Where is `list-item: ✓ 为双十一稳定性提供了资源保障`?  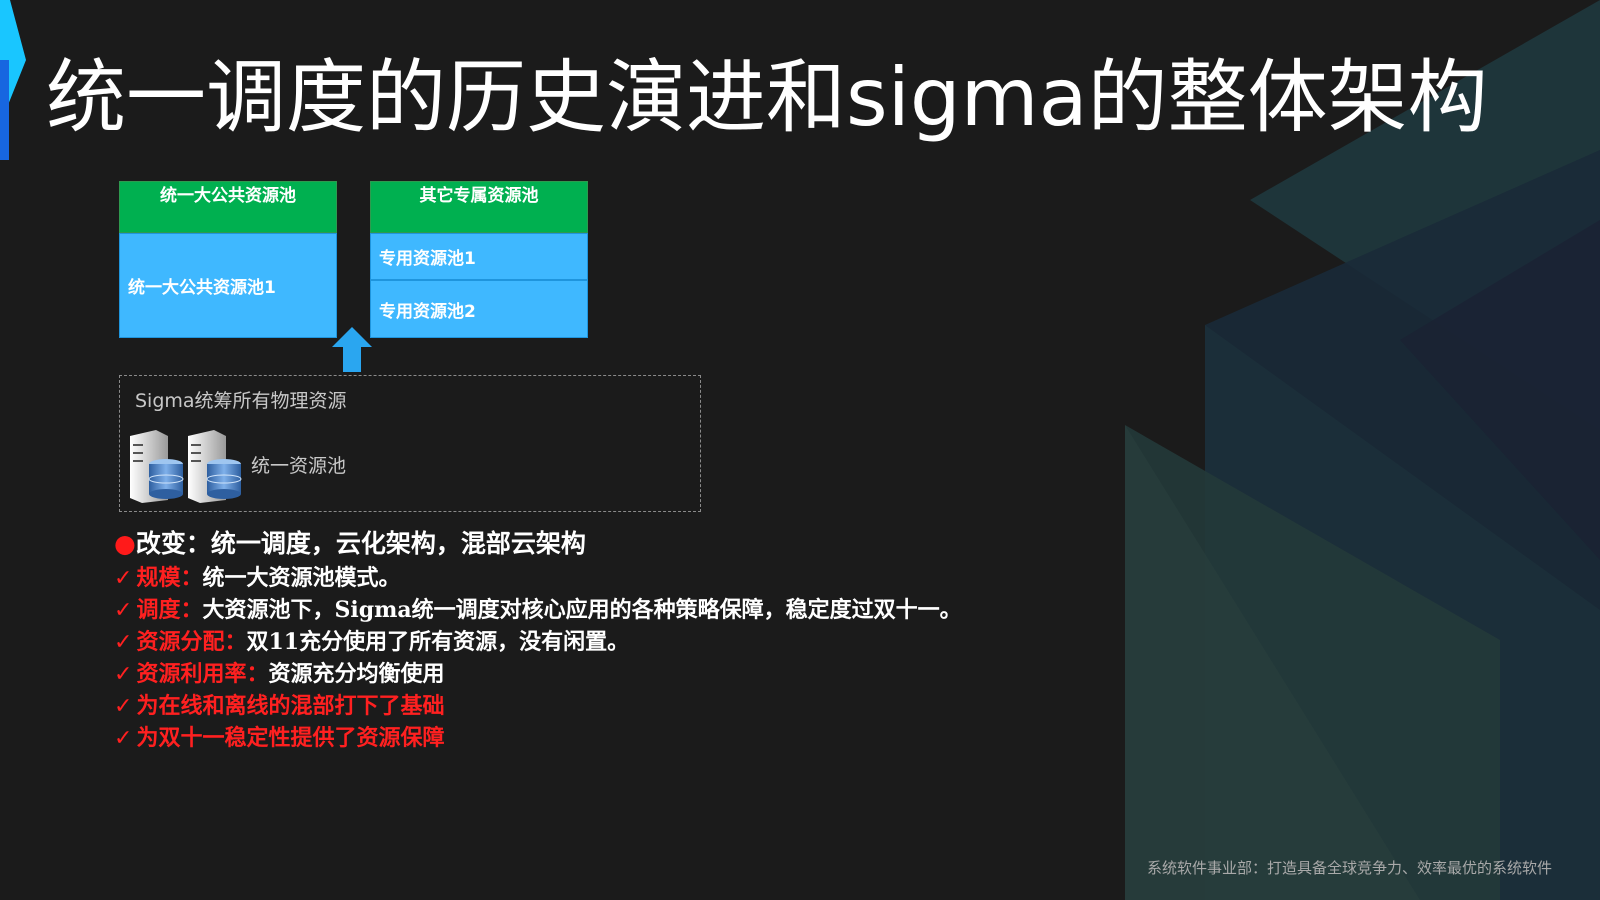
list-item: ✓ 为双十一稳定性提供了资源保障 is located at coordinates (279, 736).